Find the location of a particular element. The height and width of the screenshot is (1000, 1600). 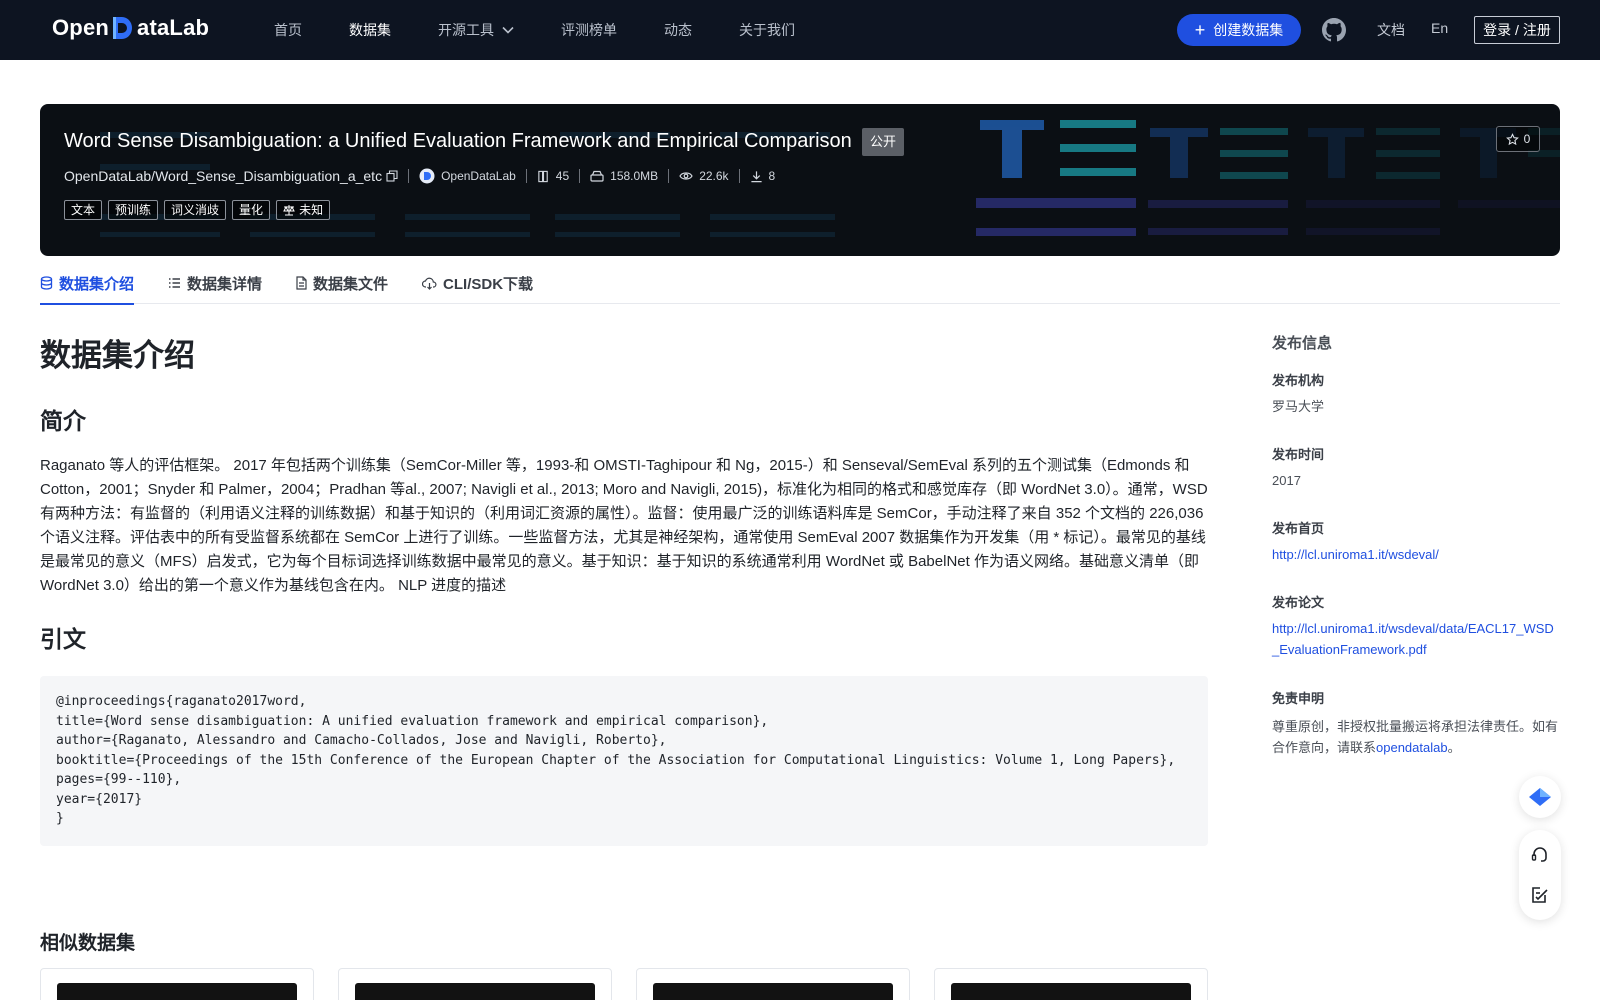

views-stat: 22.6k is located at coordinates (704, 176).